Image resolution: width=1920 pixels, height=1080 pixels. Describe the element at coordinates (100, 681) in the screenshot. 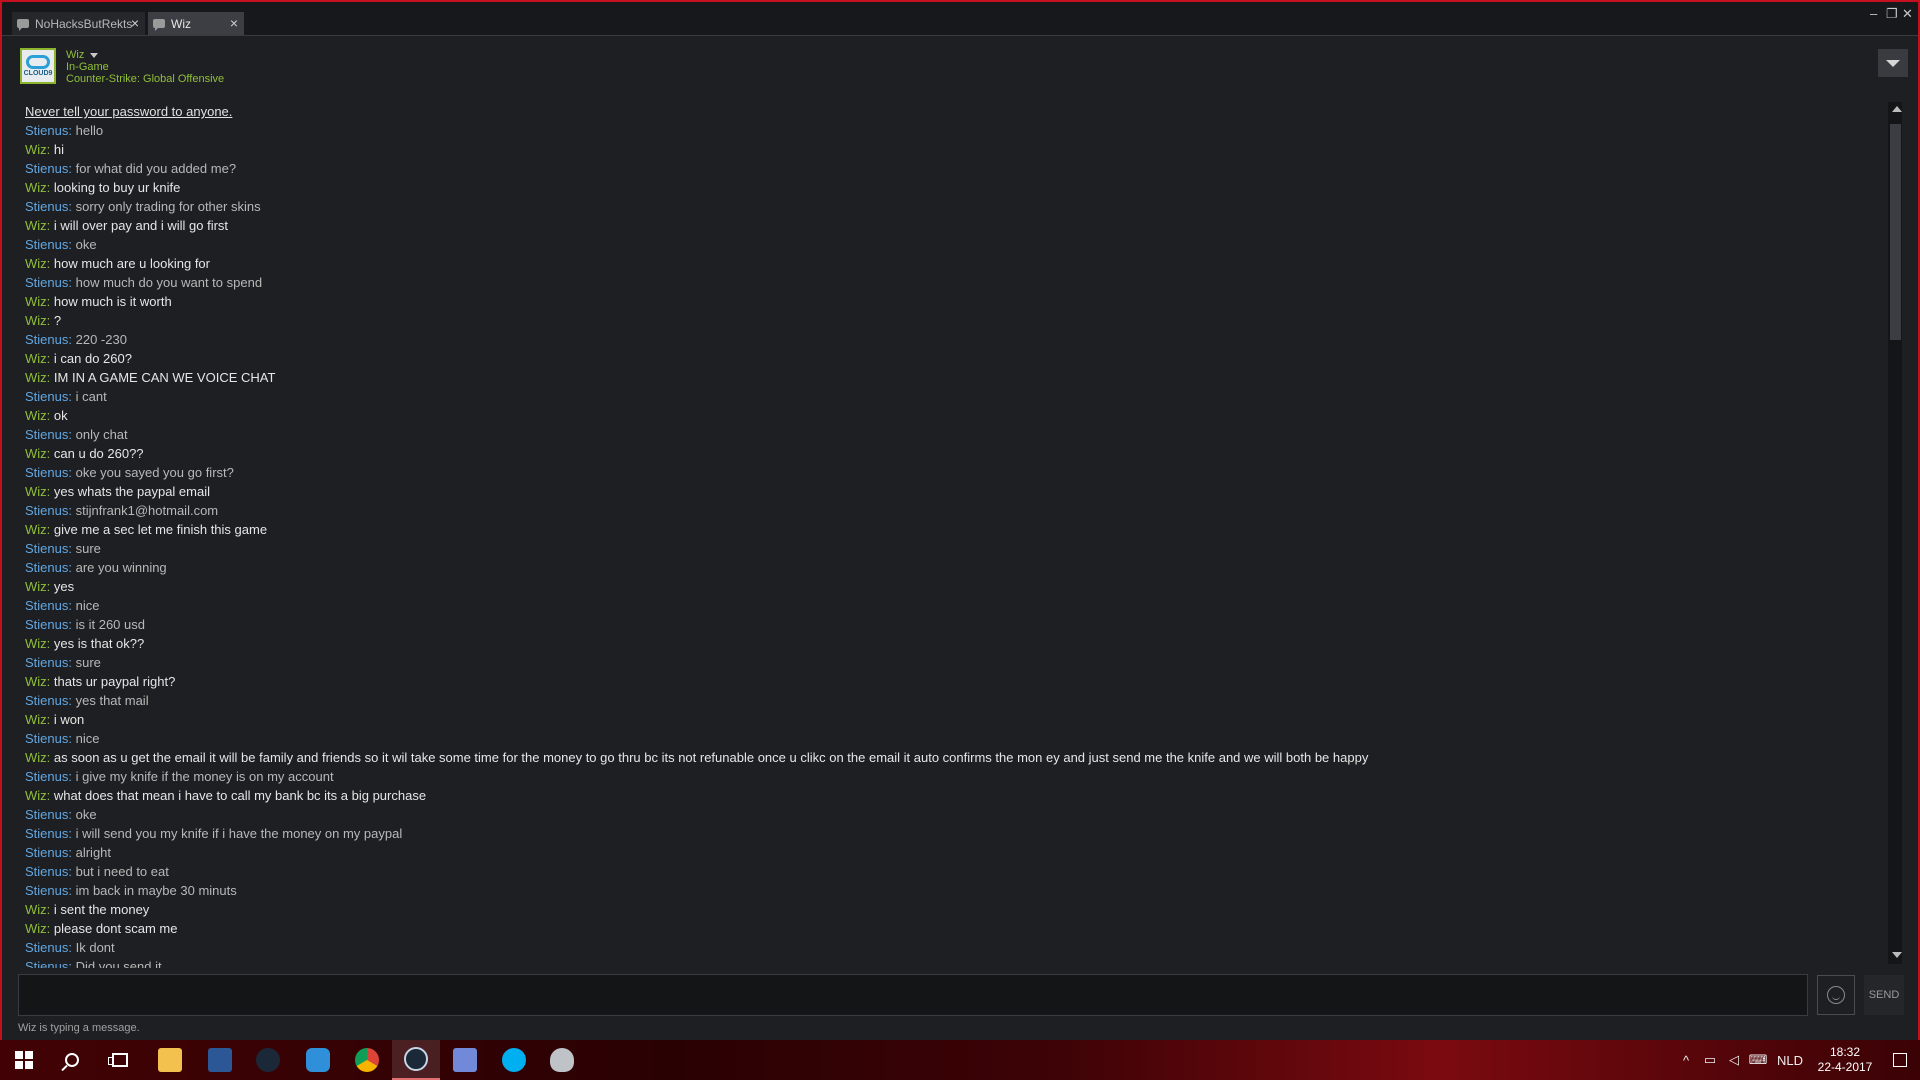

I see `chat-message: Wiz: thats ur paypal right?` at that location.